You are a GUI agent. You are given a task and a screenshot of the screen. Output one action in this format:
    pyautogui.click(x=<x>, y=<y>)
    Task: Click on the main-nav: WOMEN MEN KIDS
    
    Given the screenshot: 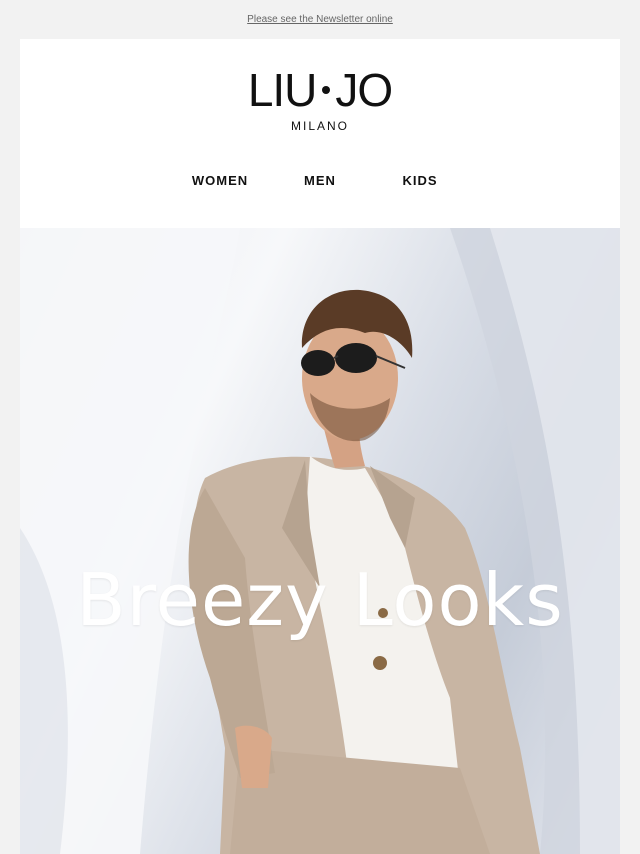 What is the action you would take?
    pyautogui.click(x=320, y=181)
    